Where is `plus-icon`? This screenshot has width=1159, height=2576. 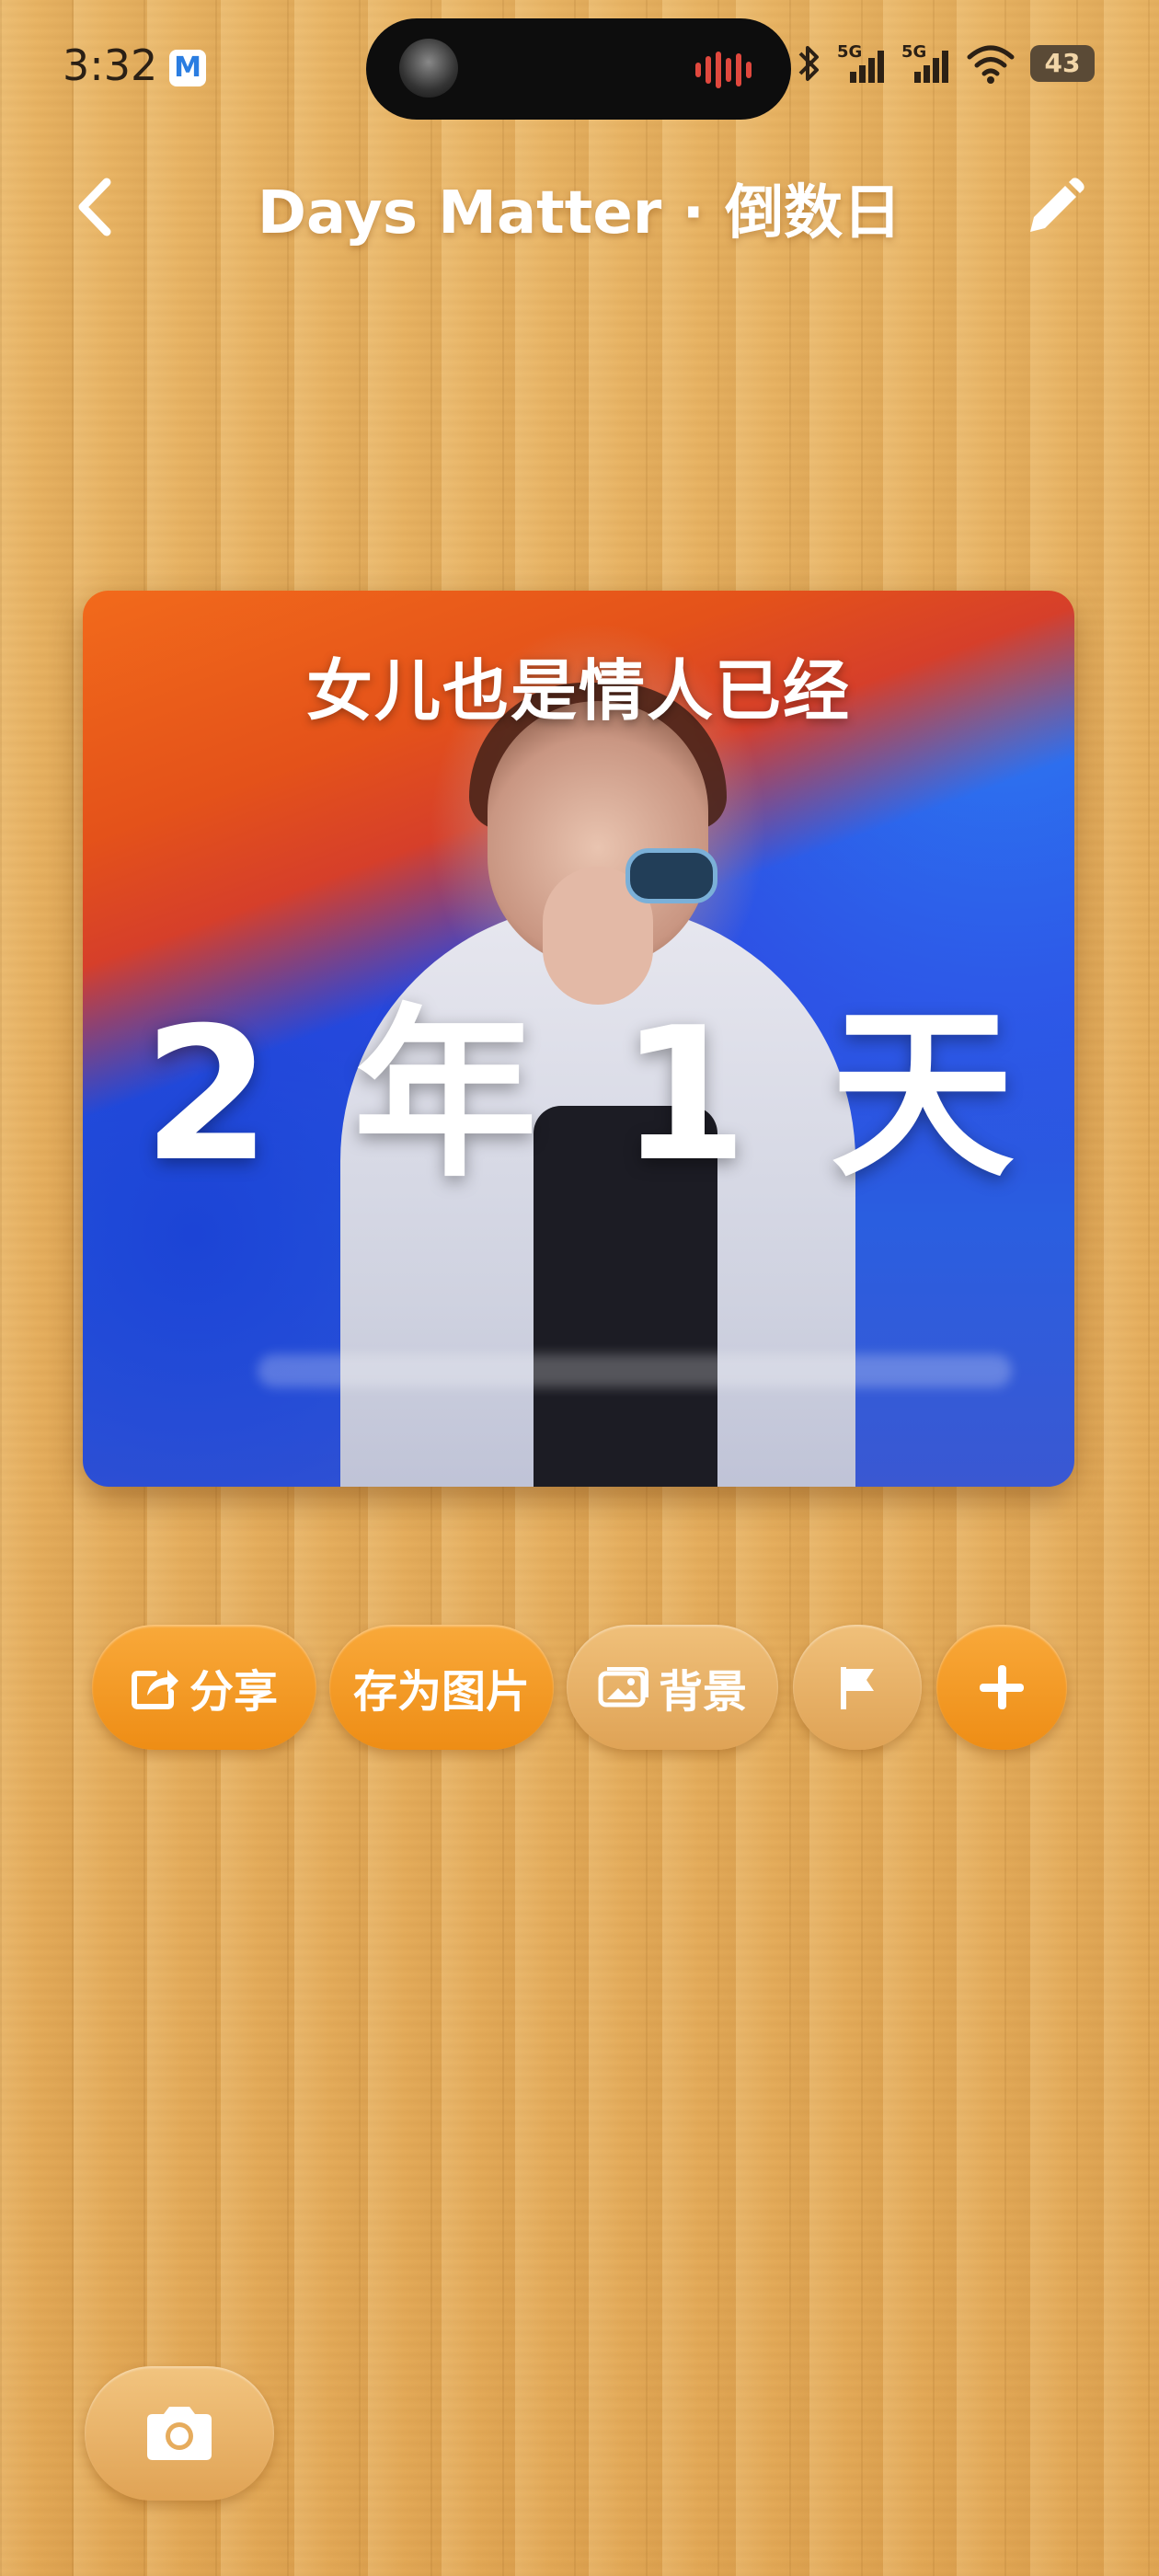
plus-icon is located at coordinates (1002, 1687).